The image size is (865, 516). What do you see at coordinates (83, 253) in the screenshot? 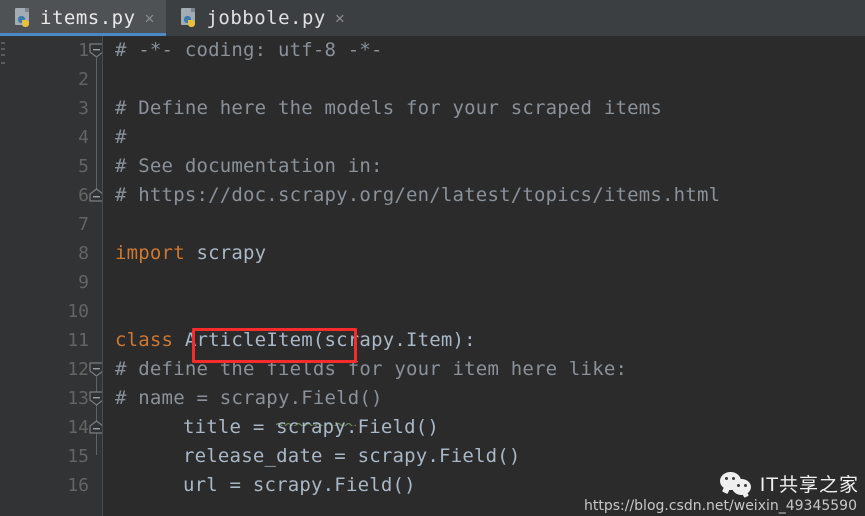
I see `line-number: 8` at bounding box center [83, 253].